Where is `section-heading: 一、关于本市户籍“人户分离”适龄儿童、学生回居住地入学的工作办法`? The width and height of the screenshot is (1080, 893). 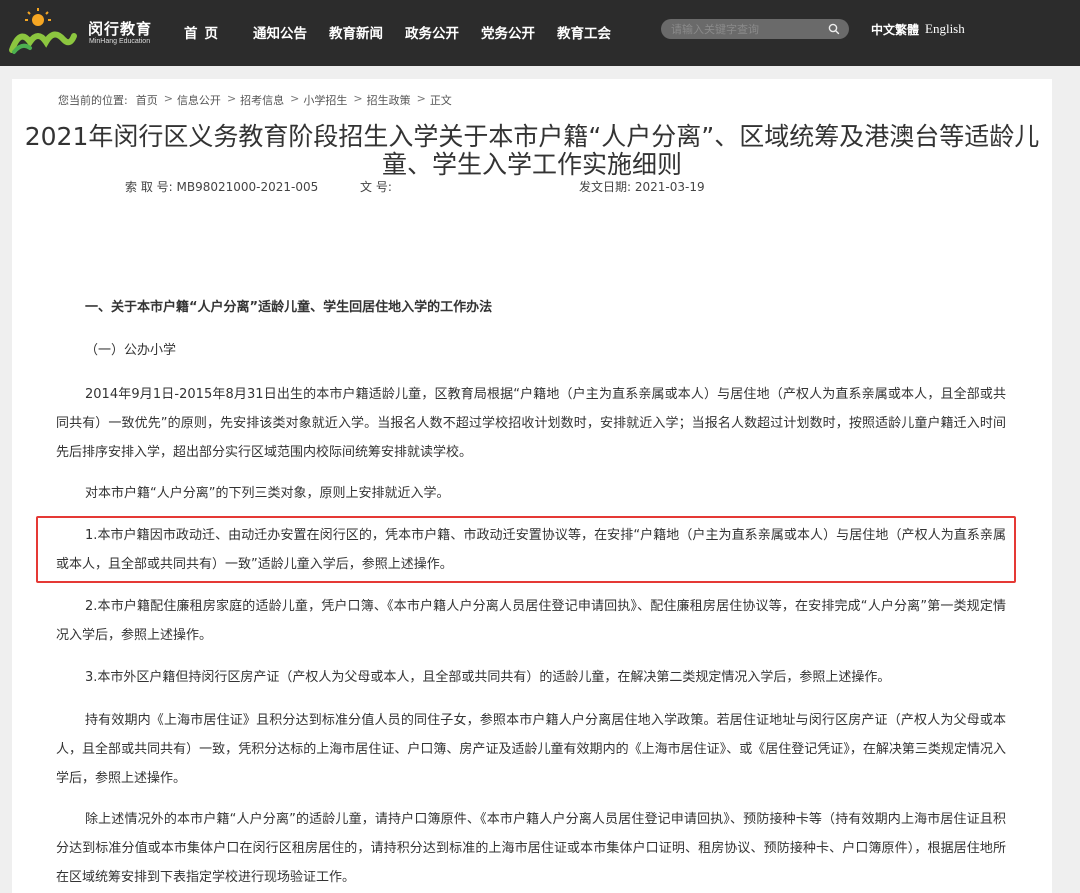
section-heading: 一、关于本市户籍“人户分离”适龄儿童、学生回居住地入学的工作办法 is located at coordinates (289, 307).